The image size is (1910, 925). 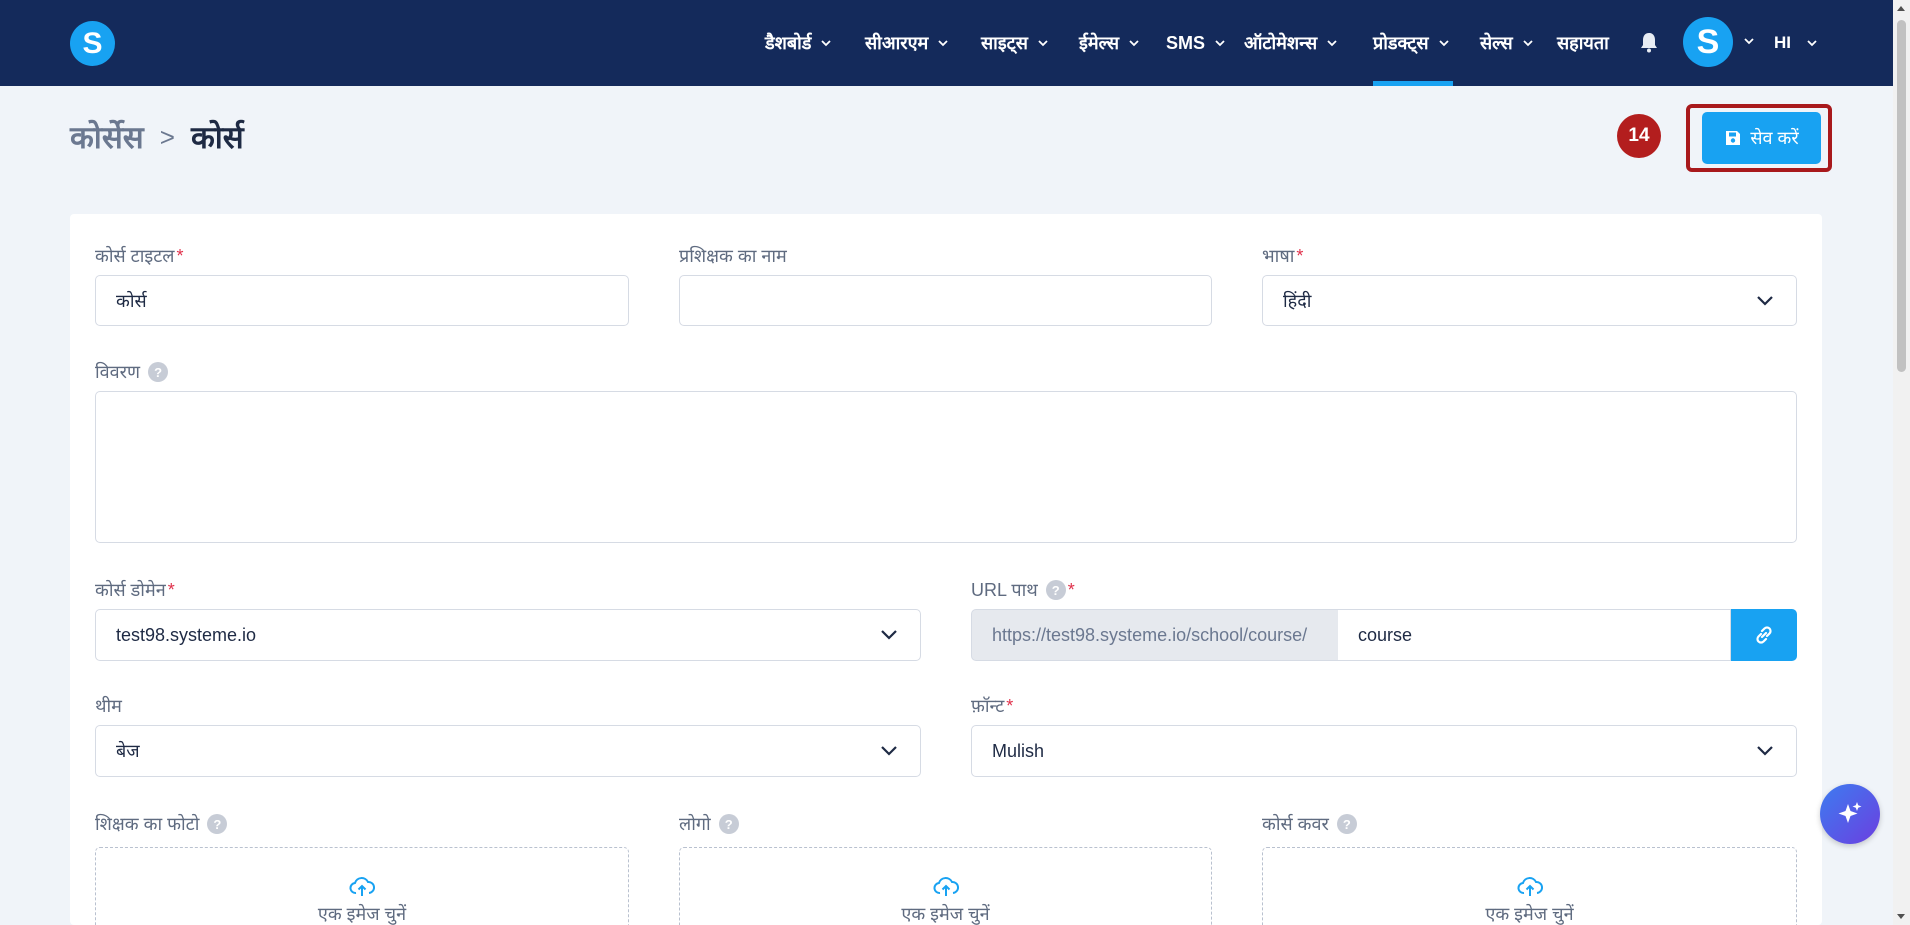 What do you see at coordinates (1782, 42) in the screenshot?
I see `language-label: HI` at bounding box center [1782, 42].